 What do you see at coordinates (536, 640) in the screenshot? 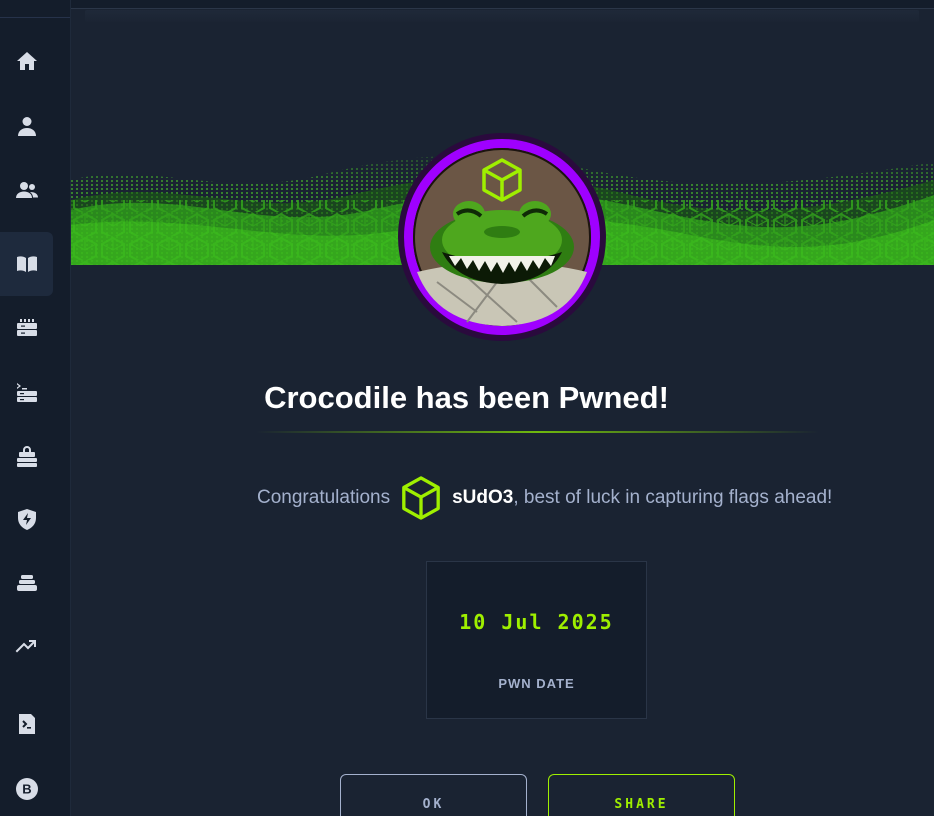
I see `pwn-date-card: 10 Jul 2025 PWN DATE` at bounding box center [536, 640].